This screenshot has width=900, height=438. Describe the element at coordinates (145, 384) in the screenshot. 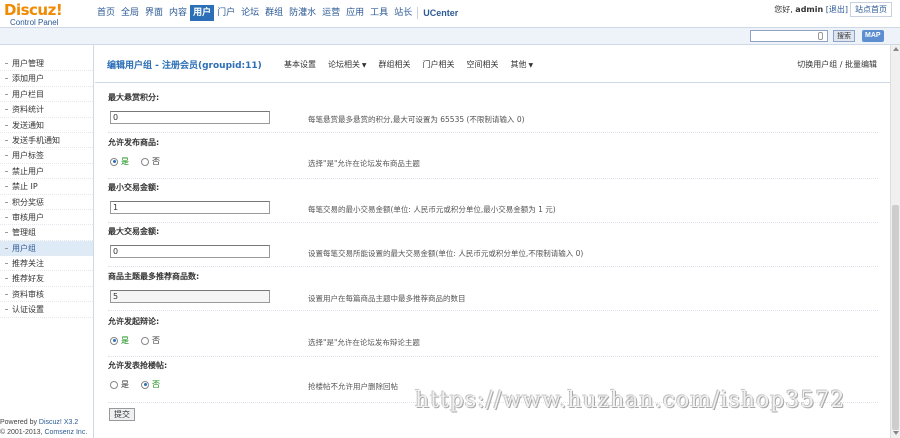

I see `allow-rush-no-radio` at that location.